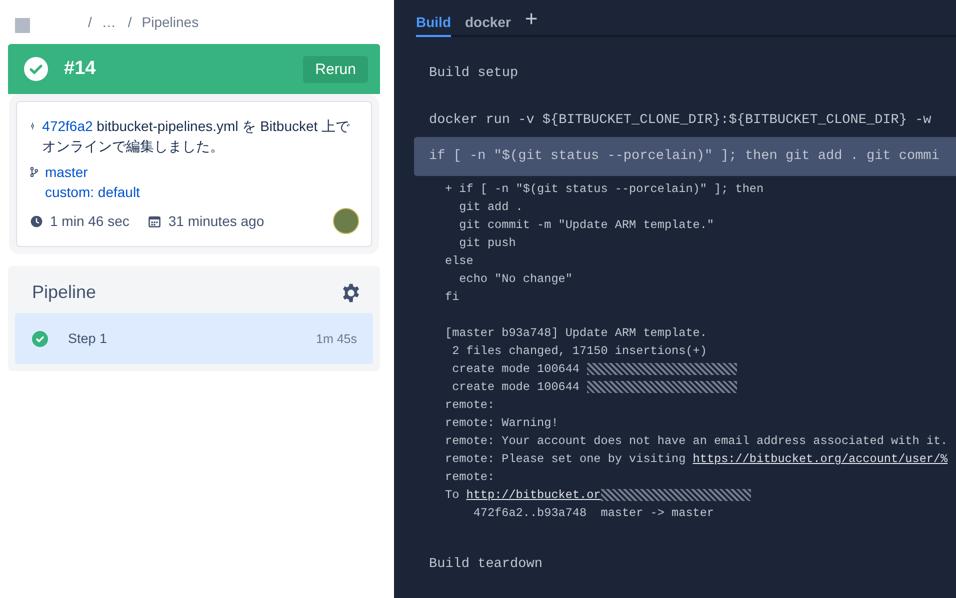 Image resolution: width=956 pixels, height=598 pixels. Describe the element at coordinates (685, 156) in the screenshot. I see `log-command: if [ -n "$(git status --porcelain)" ]; then git add . git commi` at that location.